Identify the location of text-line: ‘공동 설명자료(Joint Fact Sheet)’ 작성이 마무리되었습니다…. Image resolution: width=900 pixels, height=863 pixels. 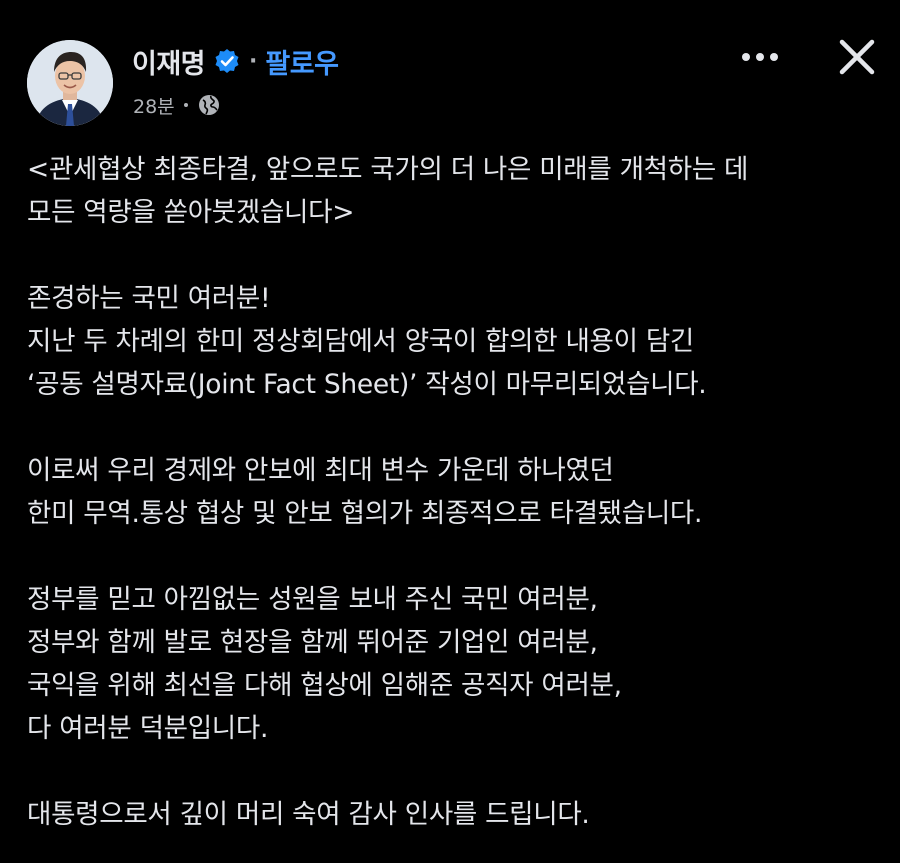
(367, 384).